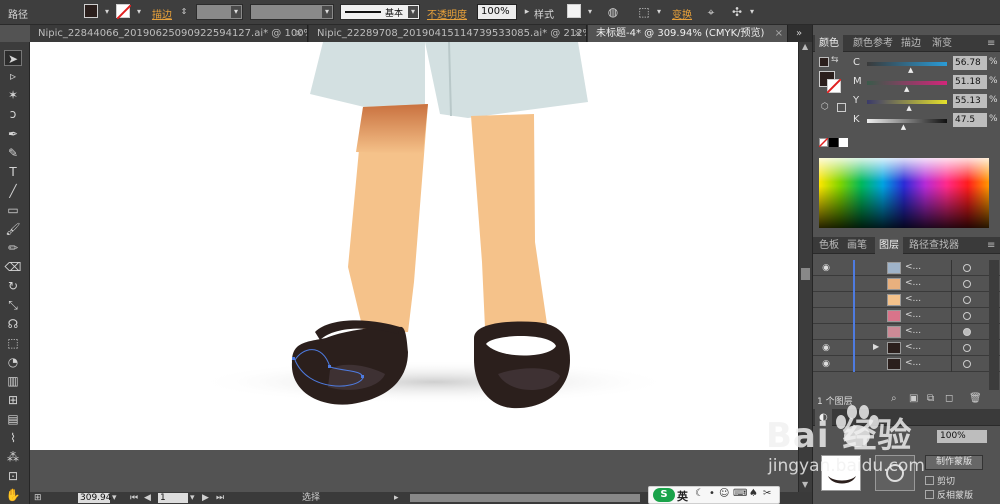 This screenshot has width=1000, height=504. I want to click on transparency-opacity-field: 100%, so click(962, 436).